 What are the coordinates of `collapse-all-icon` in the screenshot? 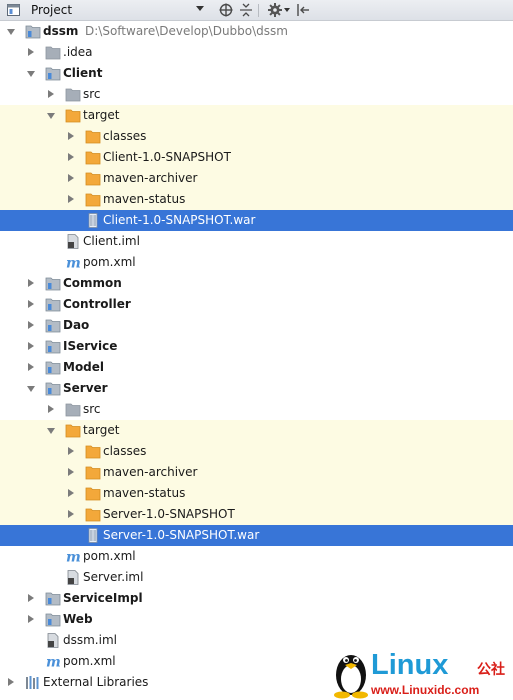 It's located at (246, 10).